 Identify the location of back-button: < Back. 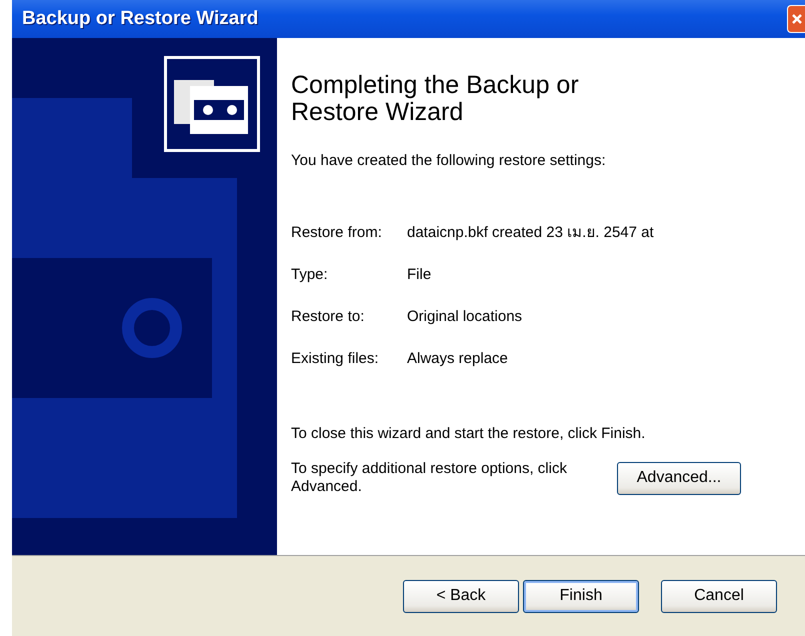
(461, 596).